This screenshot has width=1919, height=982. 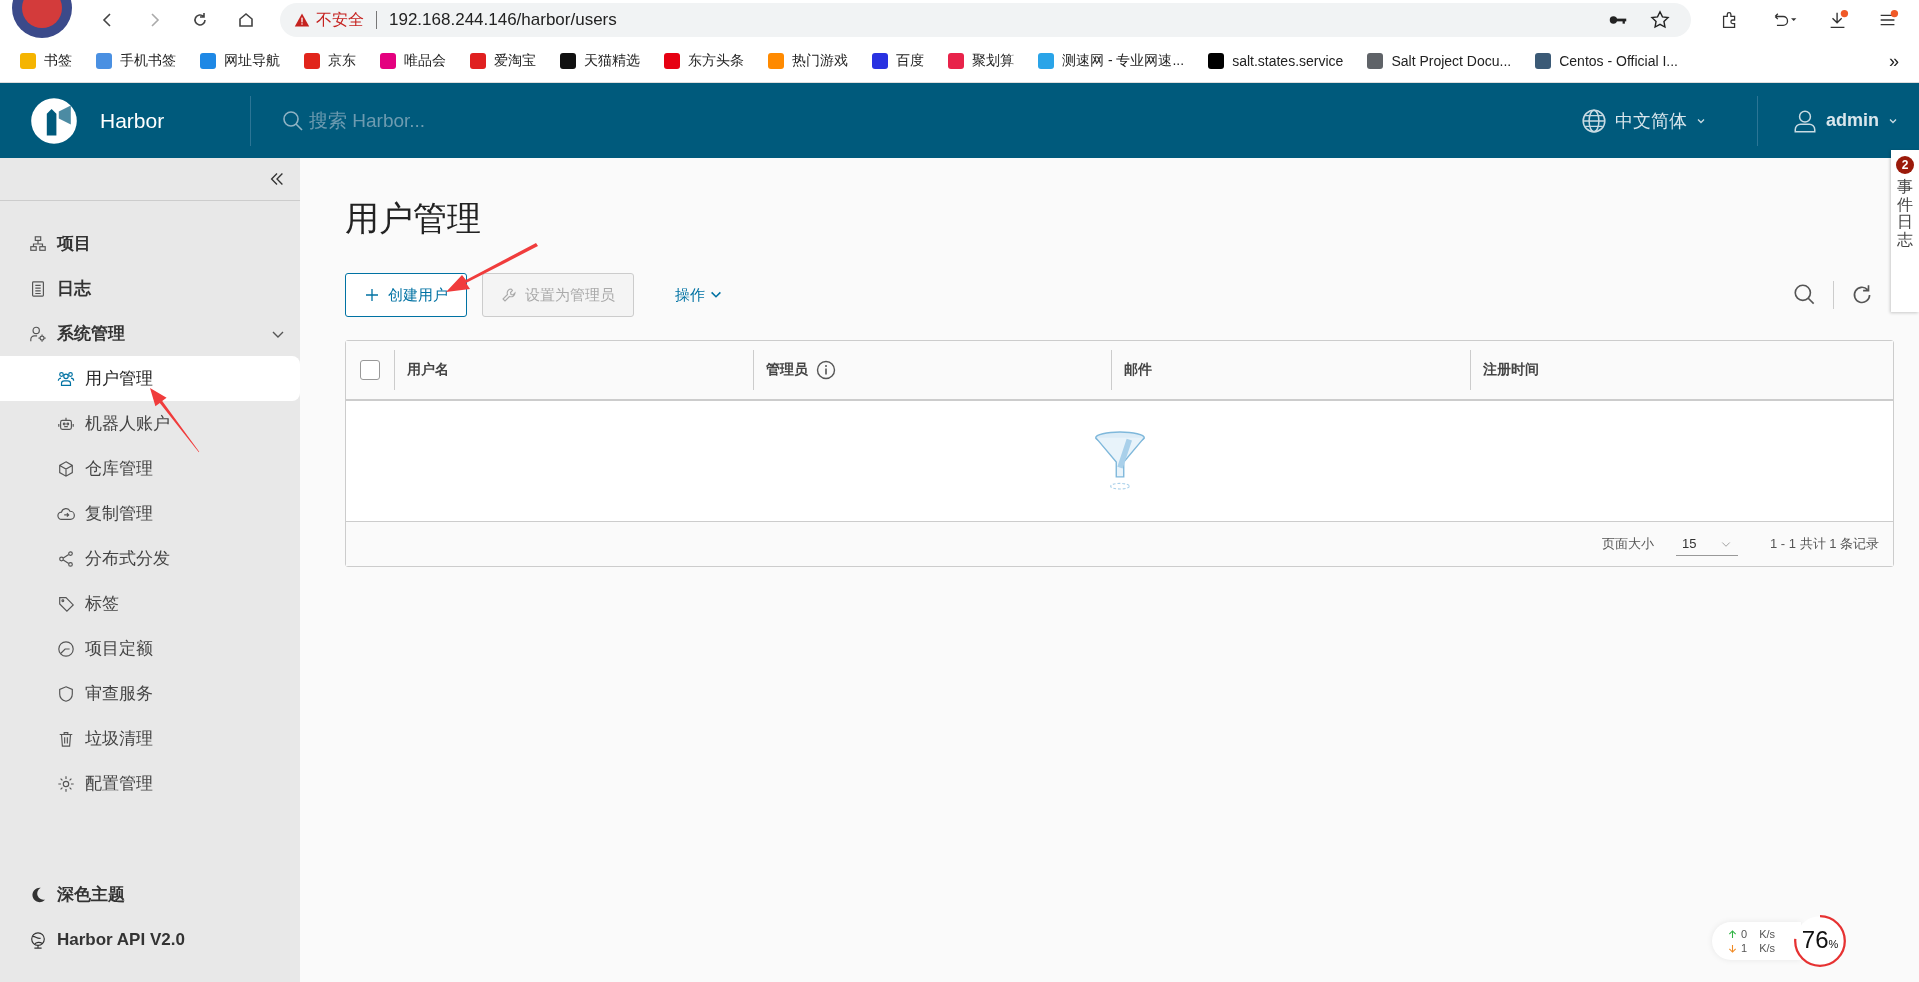 What do you see at coordinates (1815, 940) in the screenshot?
I see `usage-percent: 76` at bounding box center [1815, 940].